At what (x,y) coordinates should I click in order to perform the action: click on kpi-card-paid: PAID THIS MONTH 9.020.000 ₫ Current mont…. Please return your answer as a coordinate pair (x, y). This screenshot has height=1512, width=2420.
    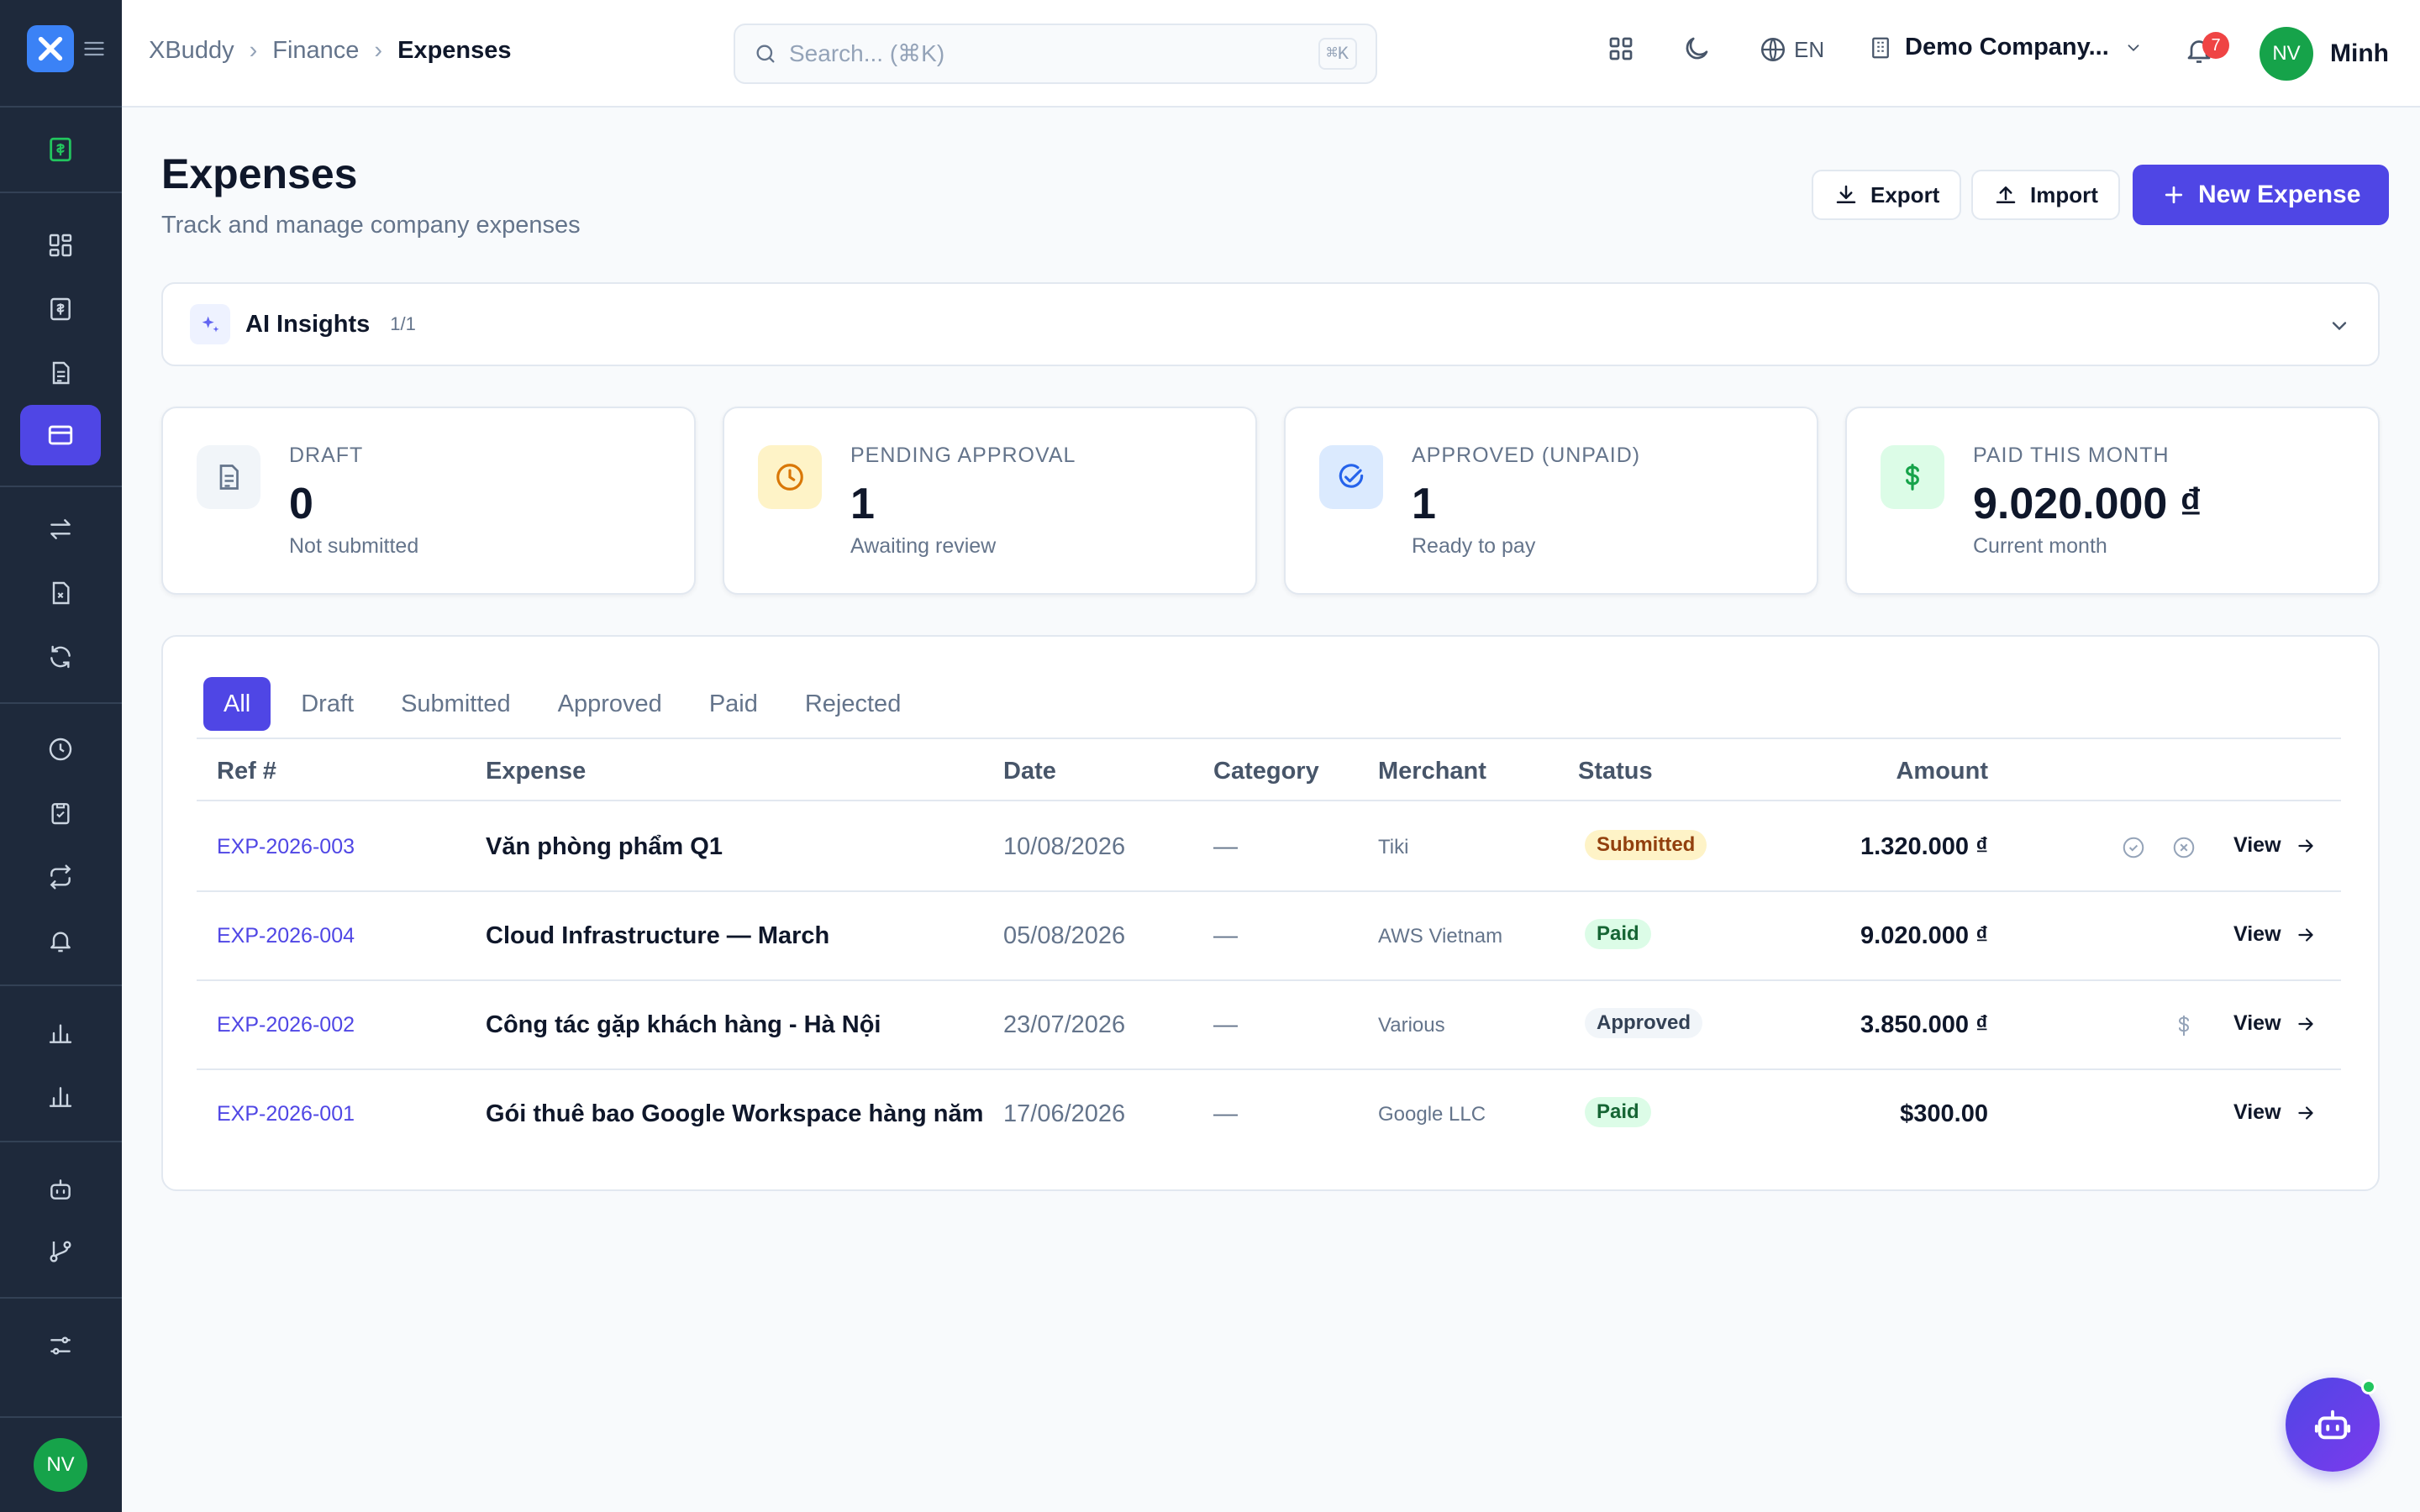
    Looking at the image, I should click on (2112, 501).